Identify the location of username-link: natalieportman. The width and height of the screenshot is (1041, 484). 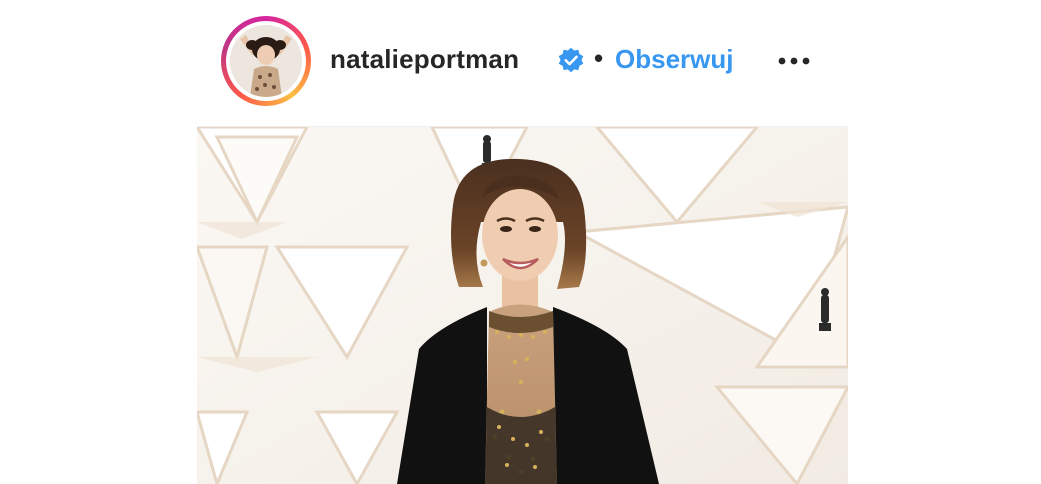
(424, 59).